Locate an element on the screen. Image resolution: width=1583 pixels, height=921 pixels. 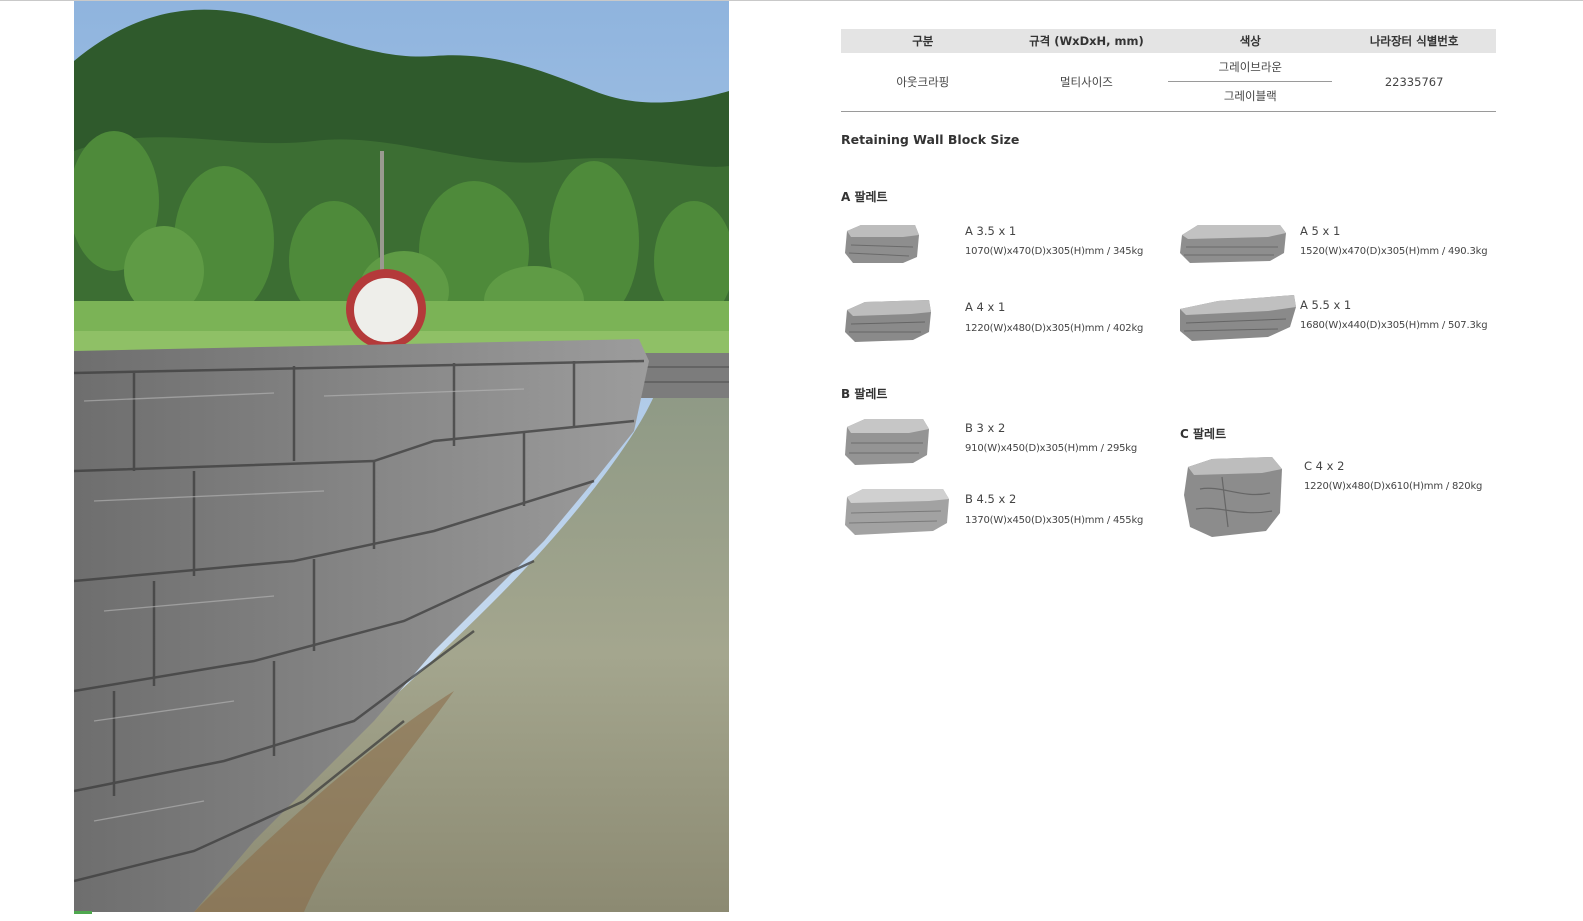
header-color: 색상 is located at coordinates (1250, 41).